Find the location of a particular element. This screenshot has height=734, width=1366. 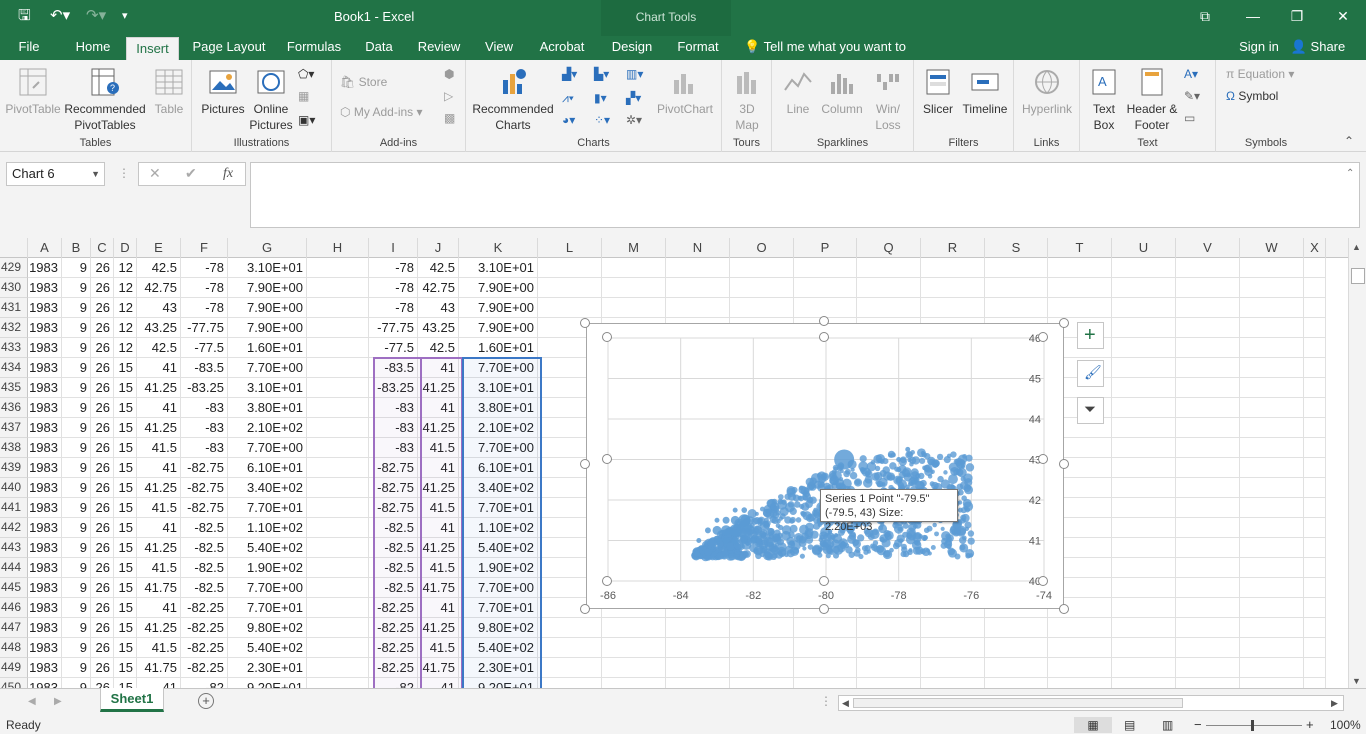

cell-i: -78 is located at coordinates (393, 288).